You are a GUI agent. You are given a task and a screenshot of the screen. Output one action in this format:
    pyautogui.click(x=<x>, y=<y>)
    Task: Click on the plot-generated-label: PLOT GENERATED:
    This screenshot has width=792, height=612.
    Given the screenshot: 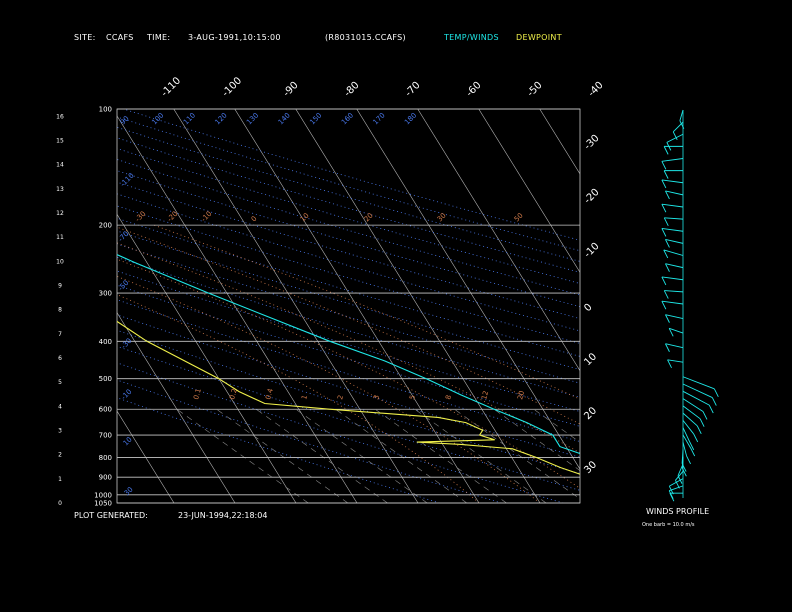 What is the action you would take?
    pyautogui.click(x=111, y=515)
    